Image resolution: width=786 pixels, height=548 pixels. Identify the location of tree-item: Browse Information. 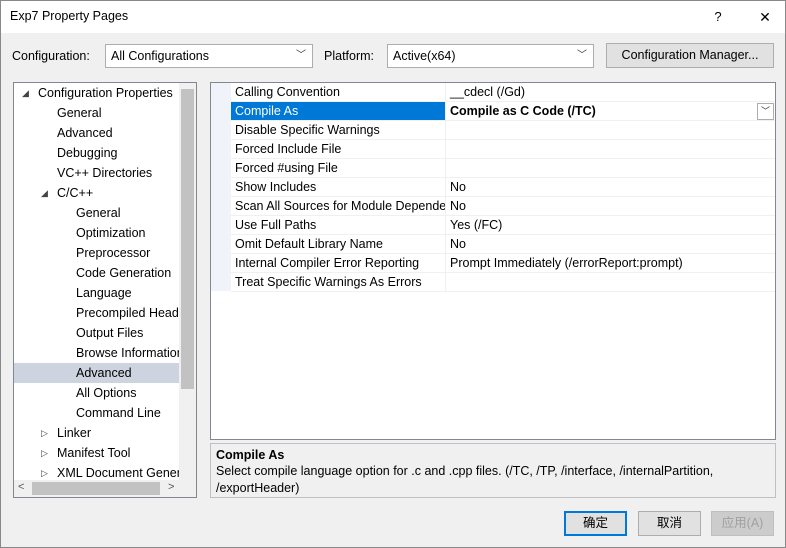
(97, 353).